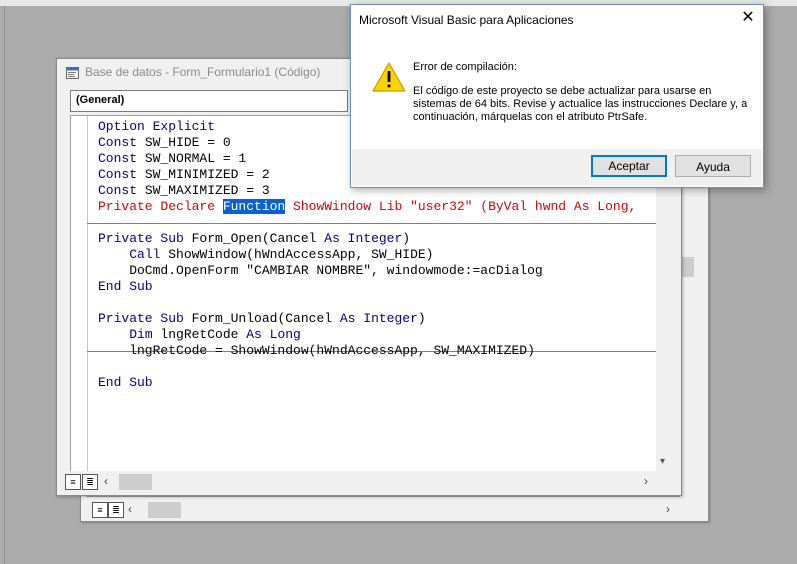  Describe the element at coordinates (629, 166) in the screenshot. I see `accept-button: Aceptar` at that location.